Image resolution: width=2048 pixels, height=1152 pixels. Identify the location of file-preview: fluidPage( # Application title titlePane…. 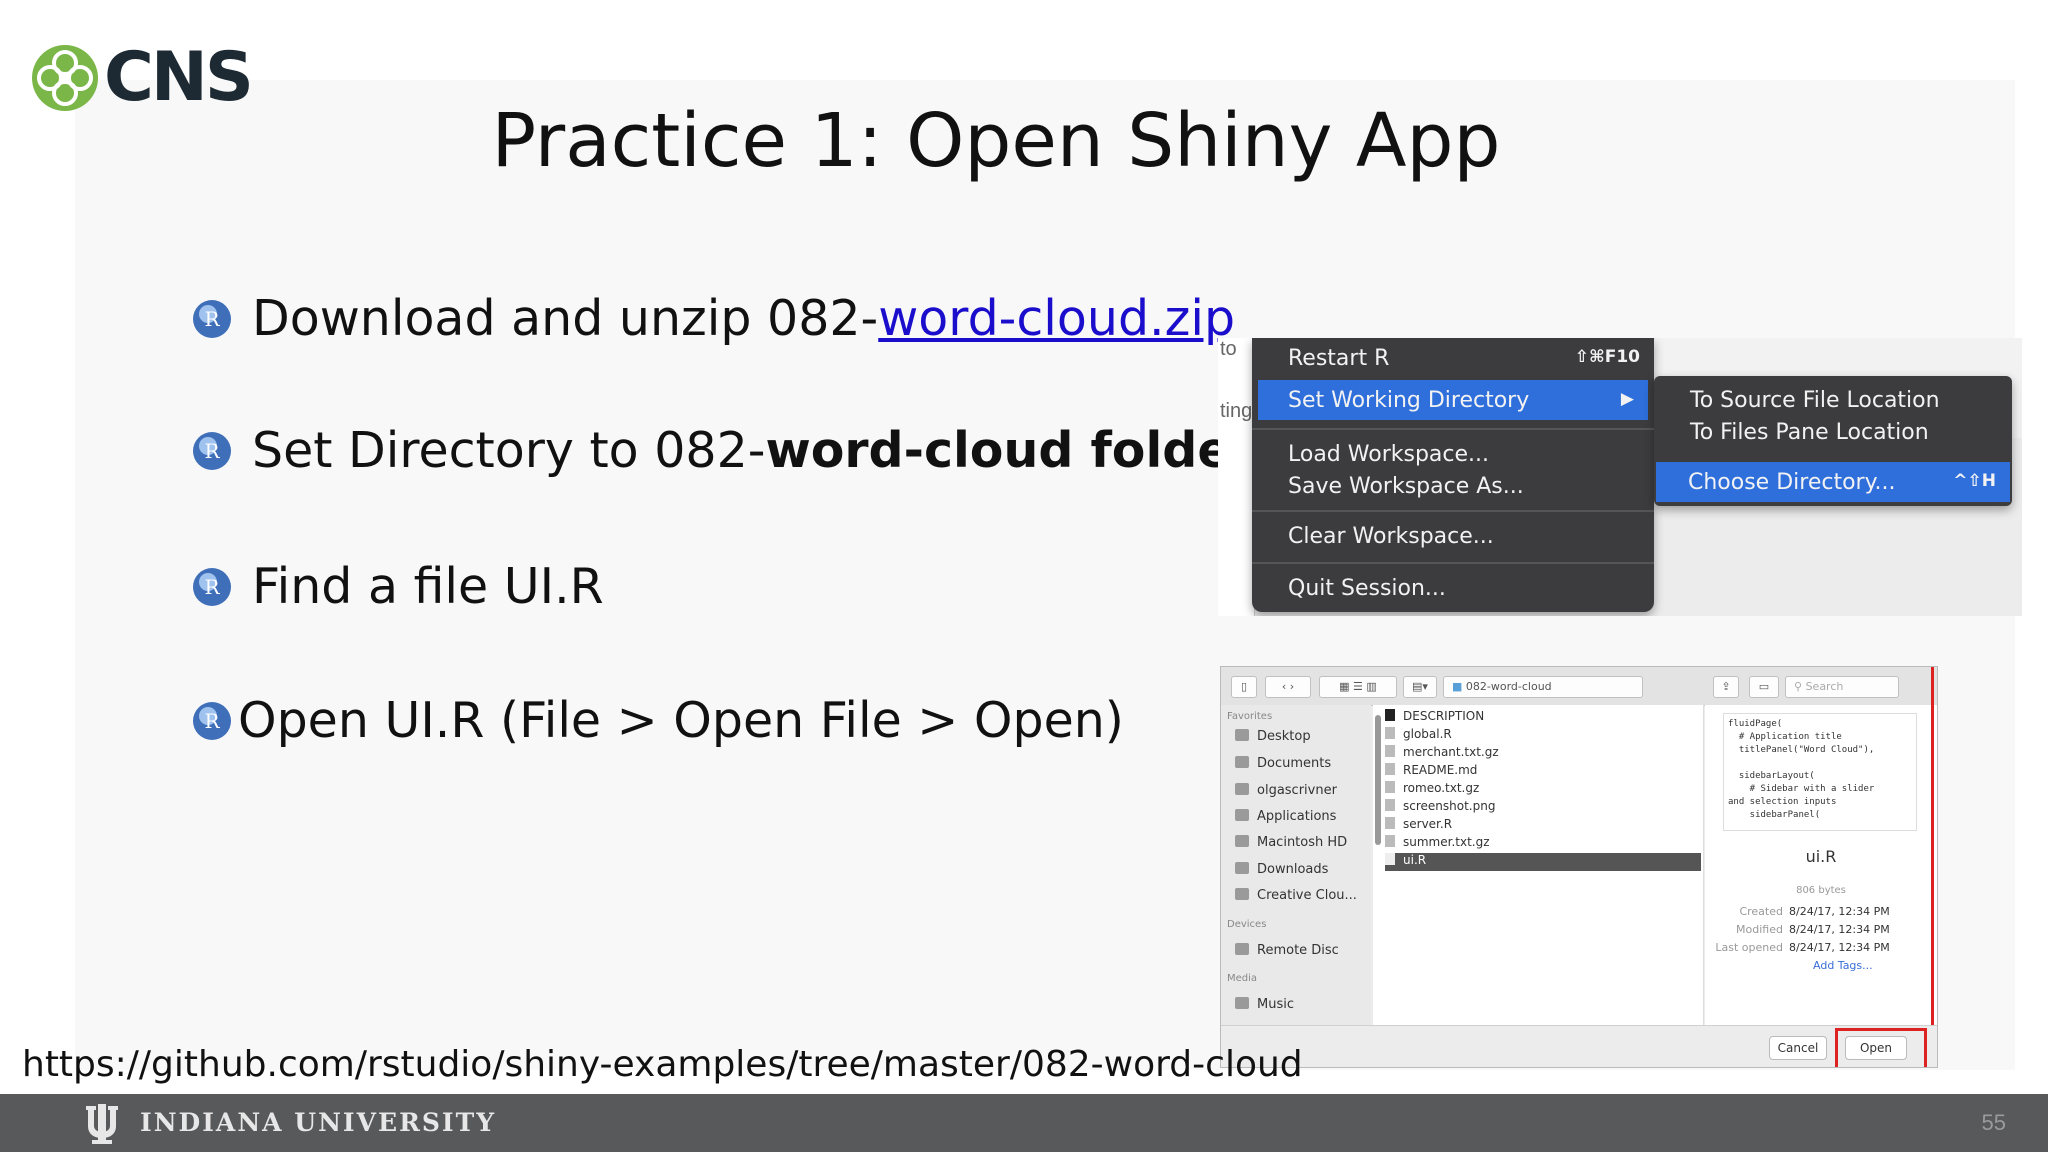
(1821, 865).